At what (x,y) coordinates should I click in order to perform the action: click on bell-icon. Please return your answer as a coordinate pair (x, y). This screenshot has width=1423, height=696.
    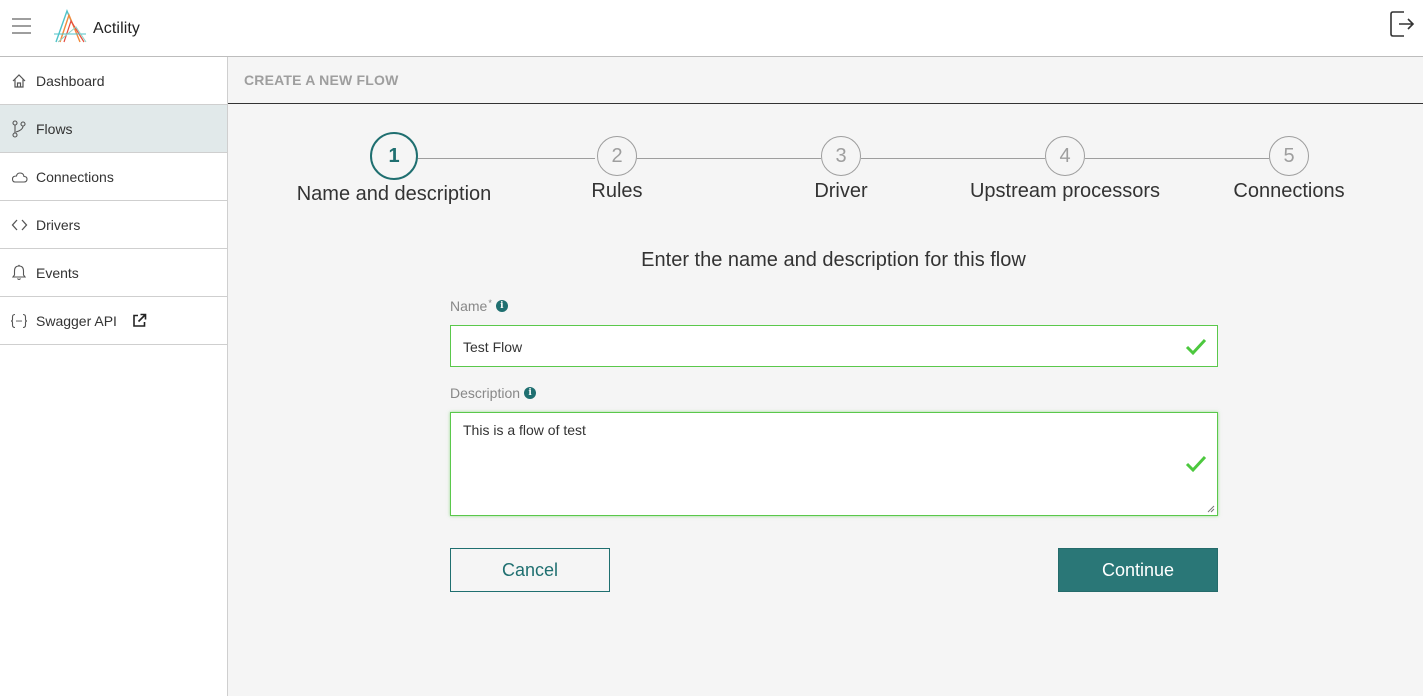
    Looking at the image, I should click on (19, 273).